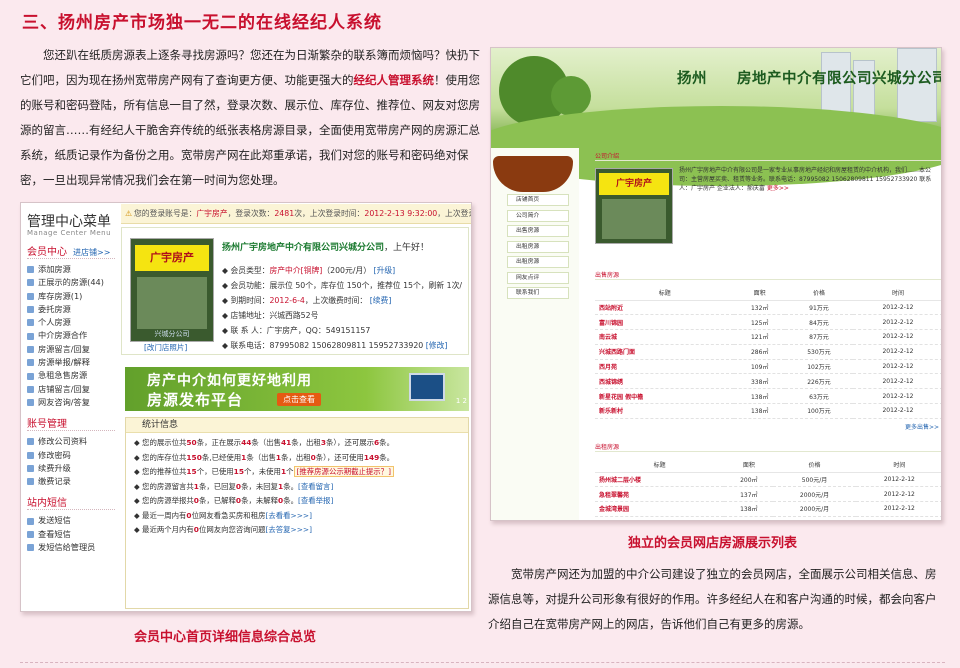 The width and height of the screenshot is (960, 668). What do you see at coordinates (665, 367) in the screenshot?
I see `listing-title: 西月苑` at bounding box center [665, 367].